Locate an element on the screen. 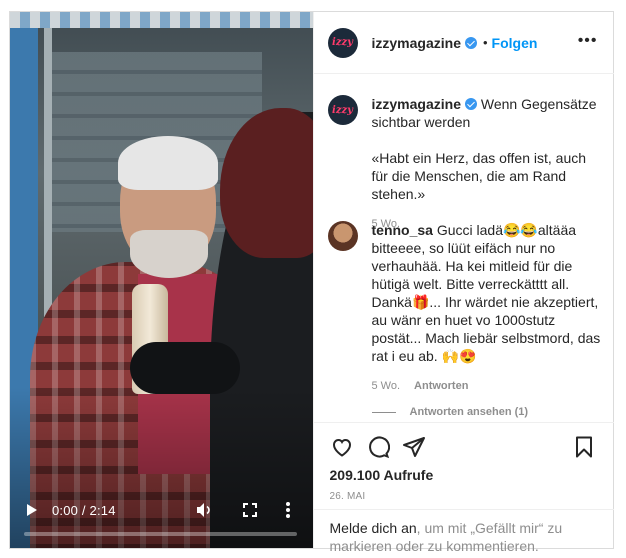 Image resolution: width=626 pixels, height=558 pixels. post-date: 26. MAI is located at coordinates (348, 496).